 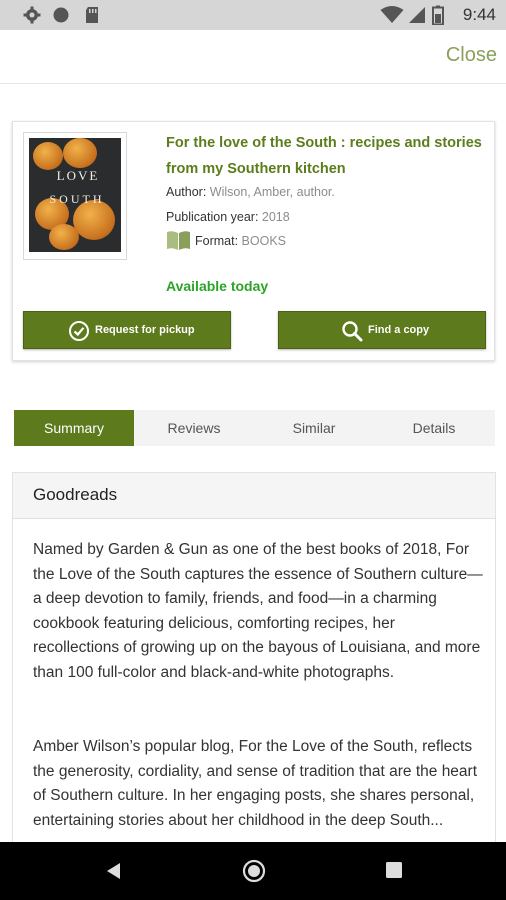 I want to click on publication-year-label: Publication year:, so click(x=212, y=217).